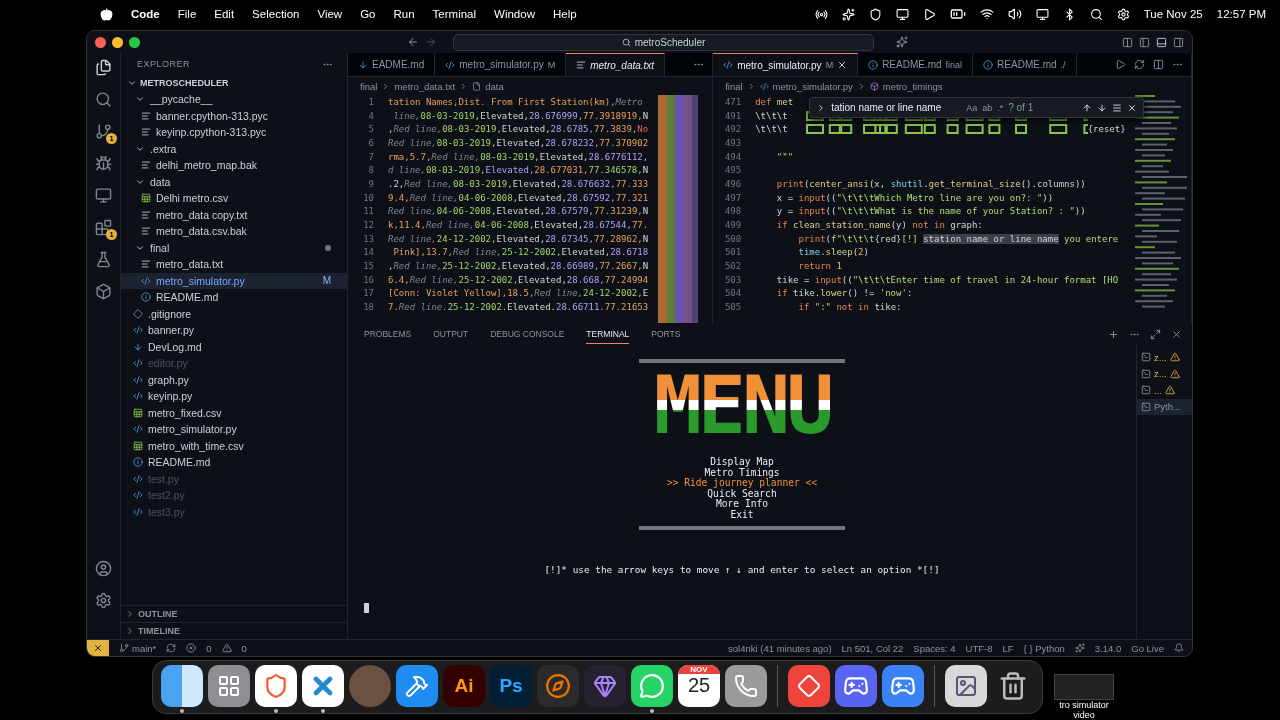 This screenshot has width=1280, height=720. Describe the element at coordinates (966, 686) in the screenshot. I see `image-icon` at that location.